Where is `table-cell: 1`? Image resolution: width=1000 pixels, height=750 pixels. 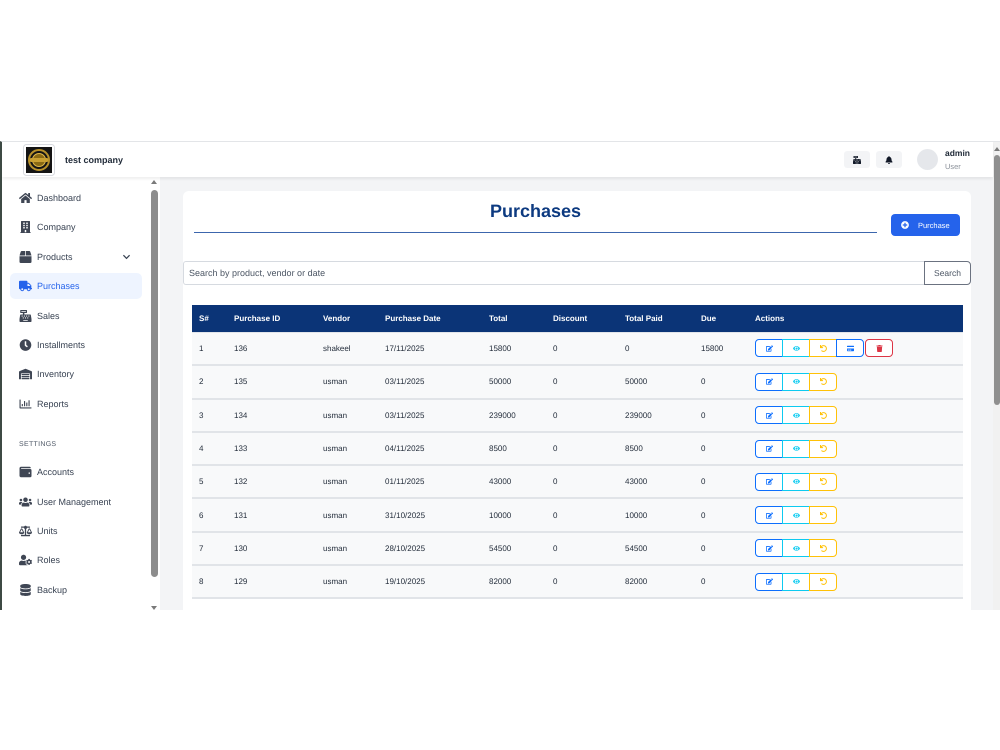
table-cell: 1 is located at coordinates (209, 349).